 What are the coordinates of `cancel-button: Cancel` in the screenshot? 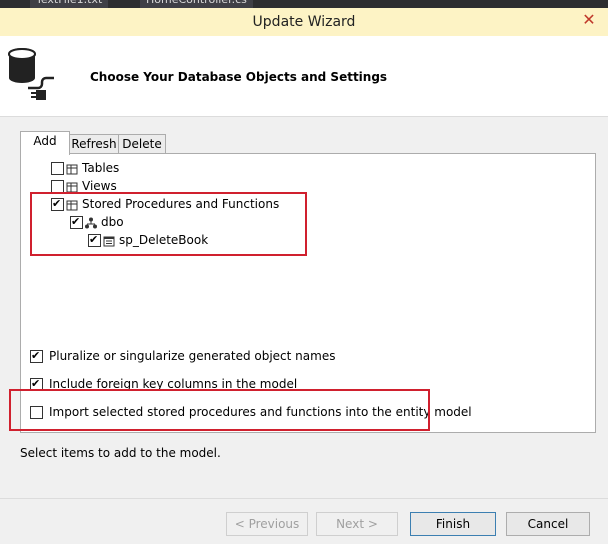 It's located at (548, 524).